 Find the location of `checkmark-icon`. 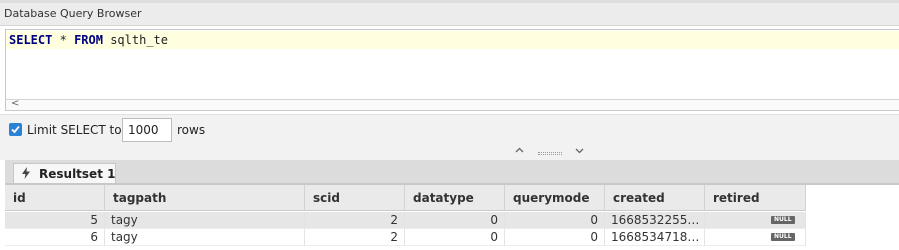

checkmark-icon is located at coordinates (15, 129).